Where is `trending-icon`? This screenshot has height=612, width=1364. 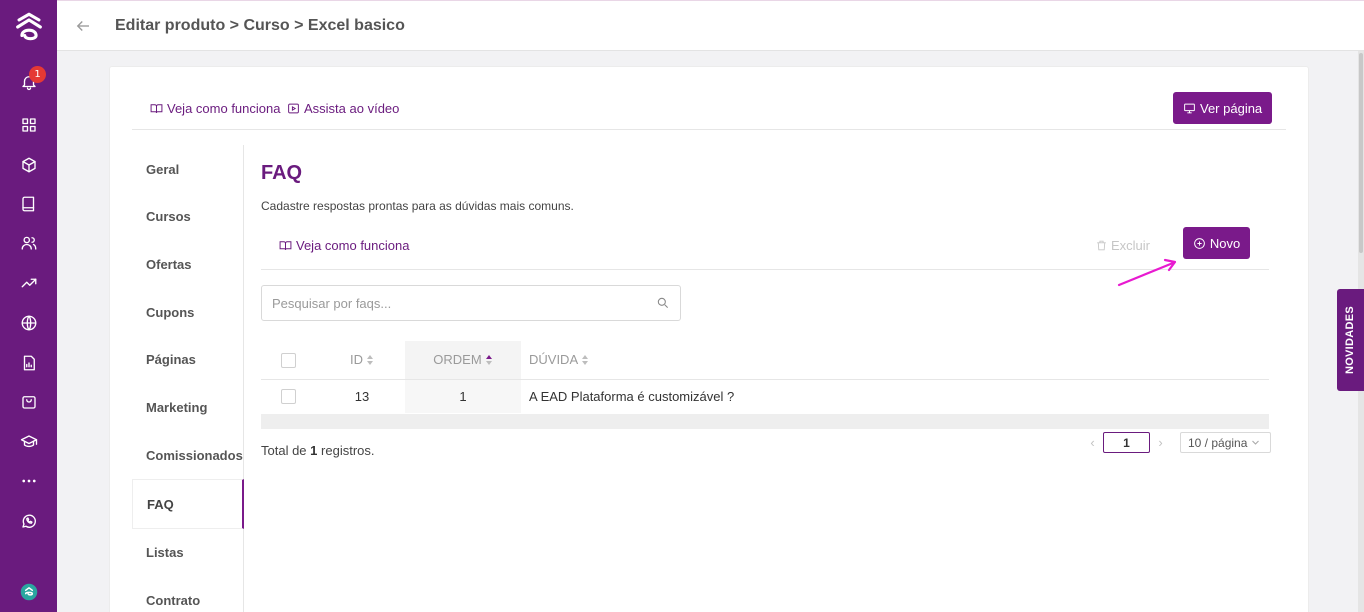 trending-icon is located at coordinates (28, 283).